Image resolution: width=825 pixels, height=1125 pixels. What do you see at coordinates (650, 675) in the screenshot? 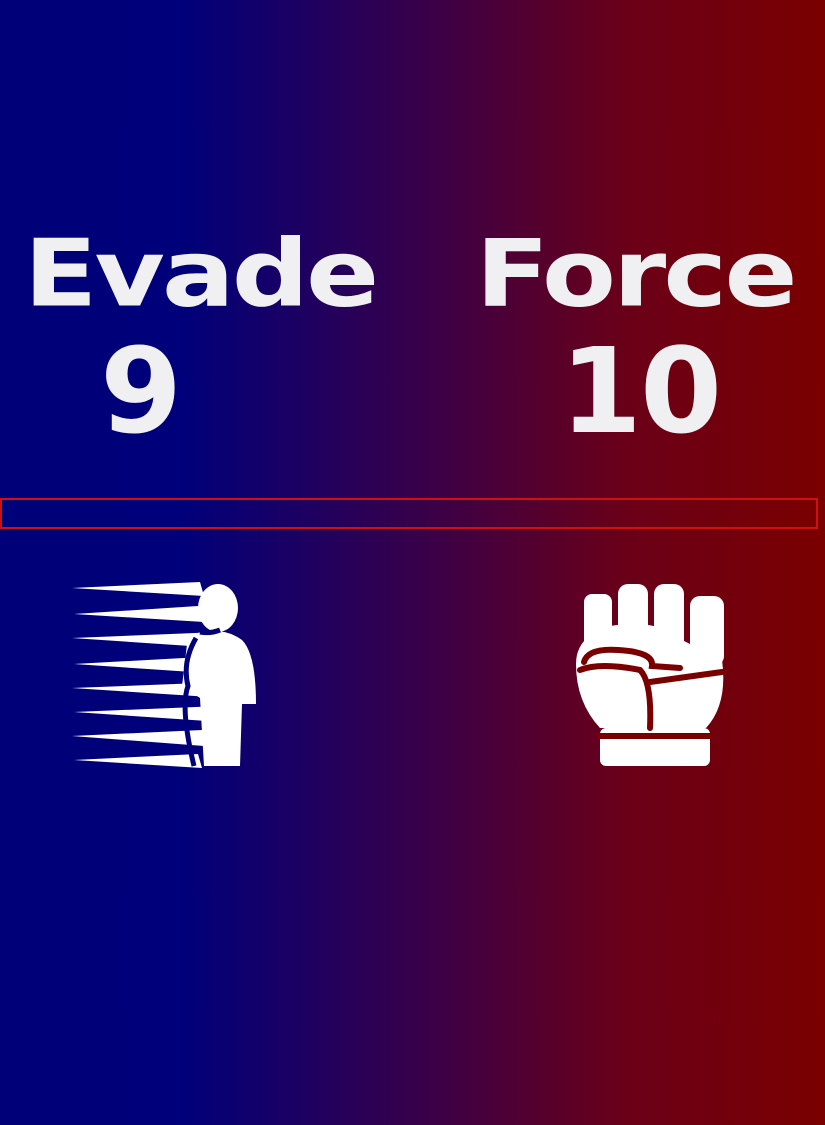
I see `fist-icon` at bounding box center [650, 675].